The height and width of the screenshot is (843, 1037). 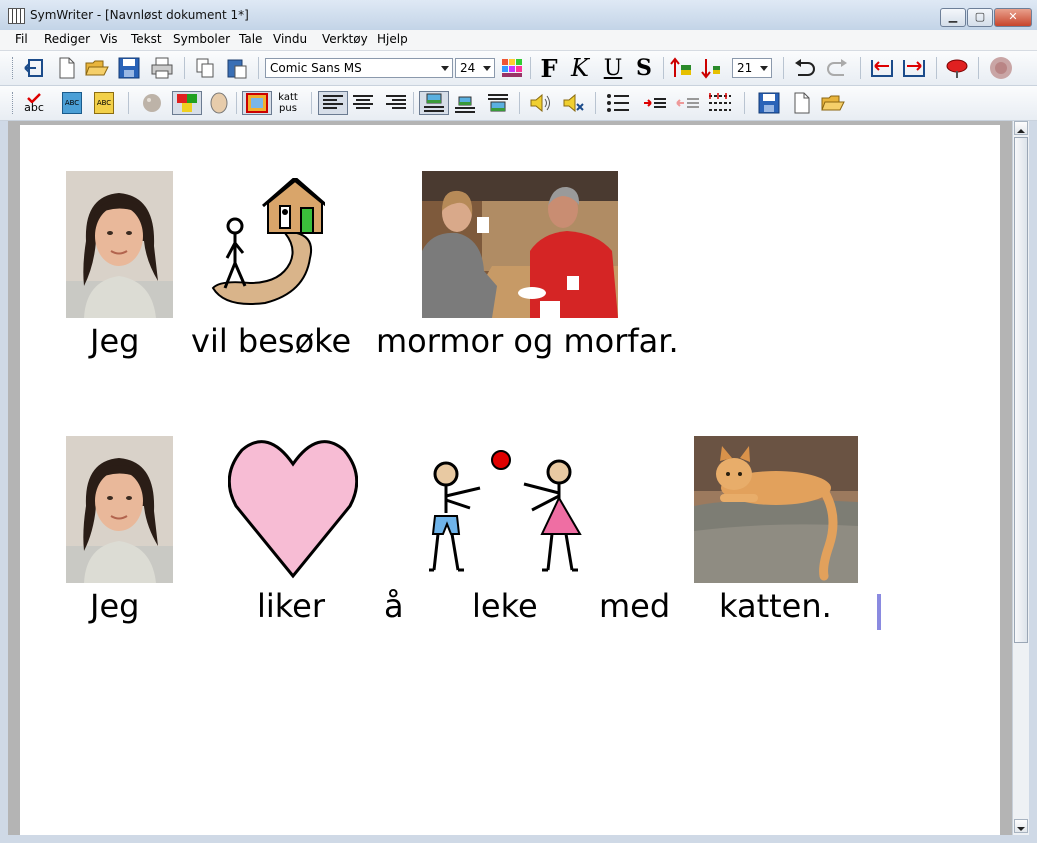 I want to click on menu-hjelp: Hjelp, so click(x=392, y=39).